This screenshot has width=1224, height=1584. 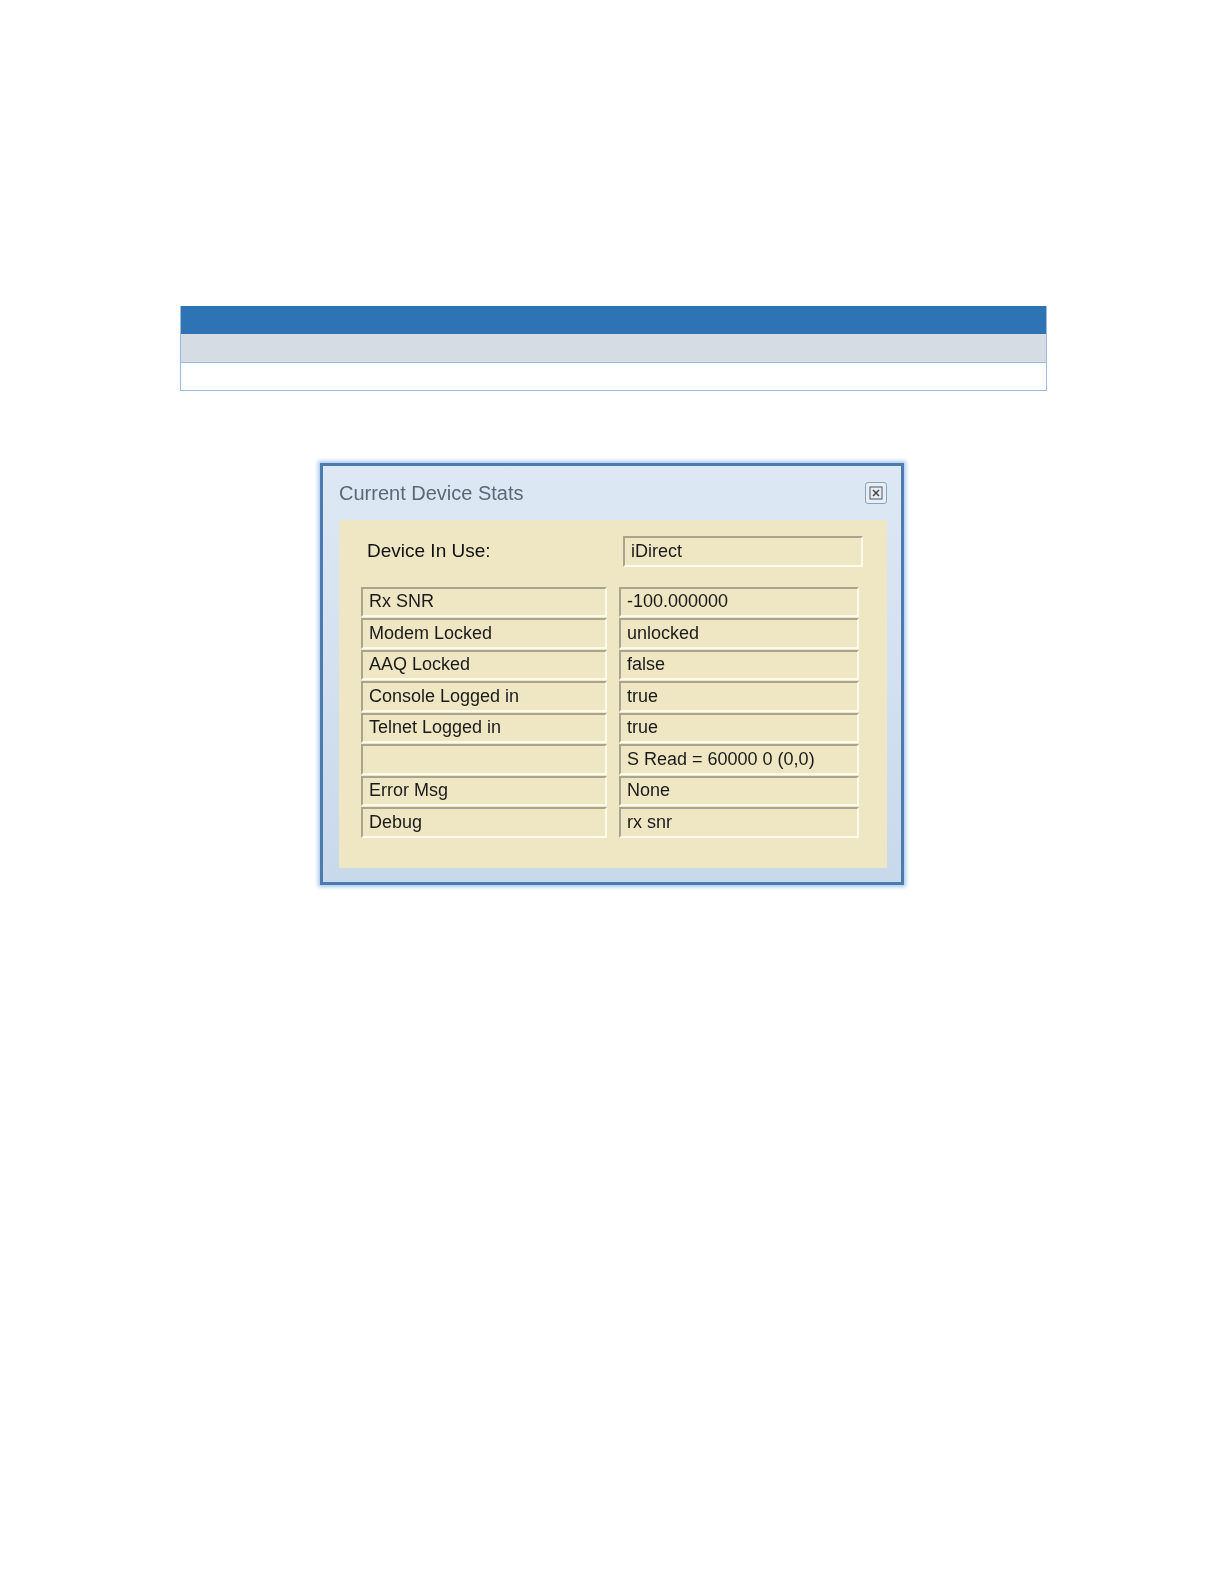 What do you see at coordinates (739, 633) in the screenshot?
I see `stat-value: unlocked` at bounding box center [739, 633].